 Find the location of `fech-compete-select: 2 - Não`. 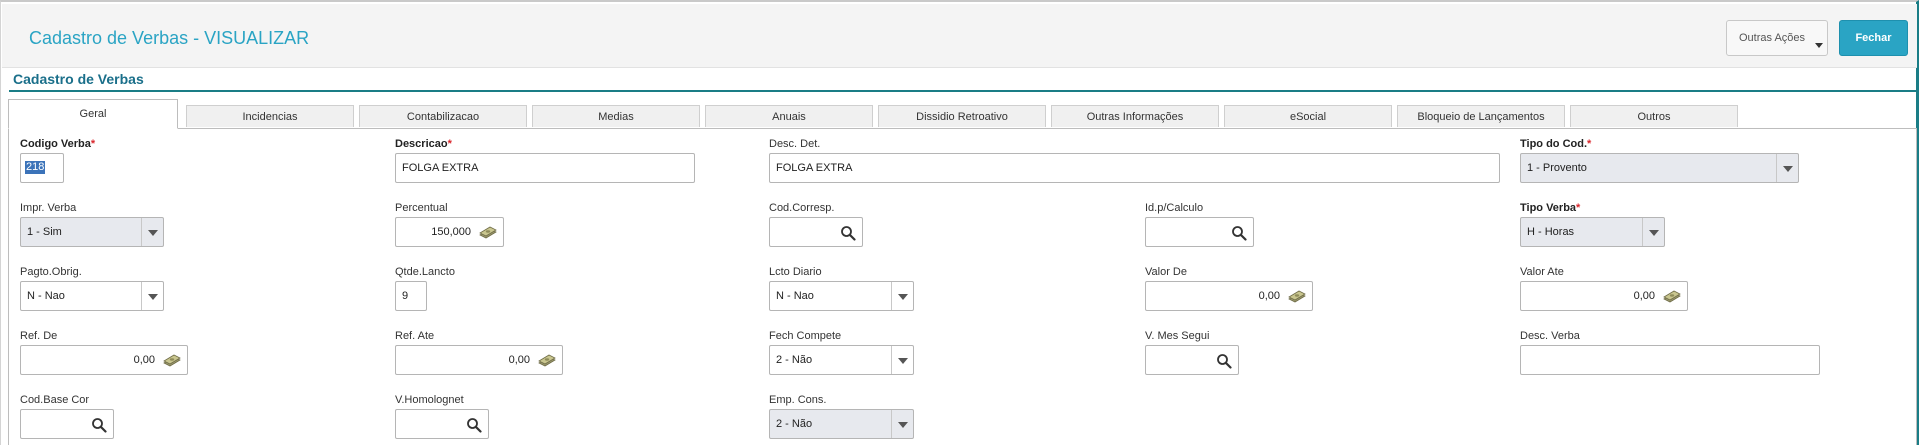

fech-compete-select: 2 - Não is located at coordinates (841, 360).